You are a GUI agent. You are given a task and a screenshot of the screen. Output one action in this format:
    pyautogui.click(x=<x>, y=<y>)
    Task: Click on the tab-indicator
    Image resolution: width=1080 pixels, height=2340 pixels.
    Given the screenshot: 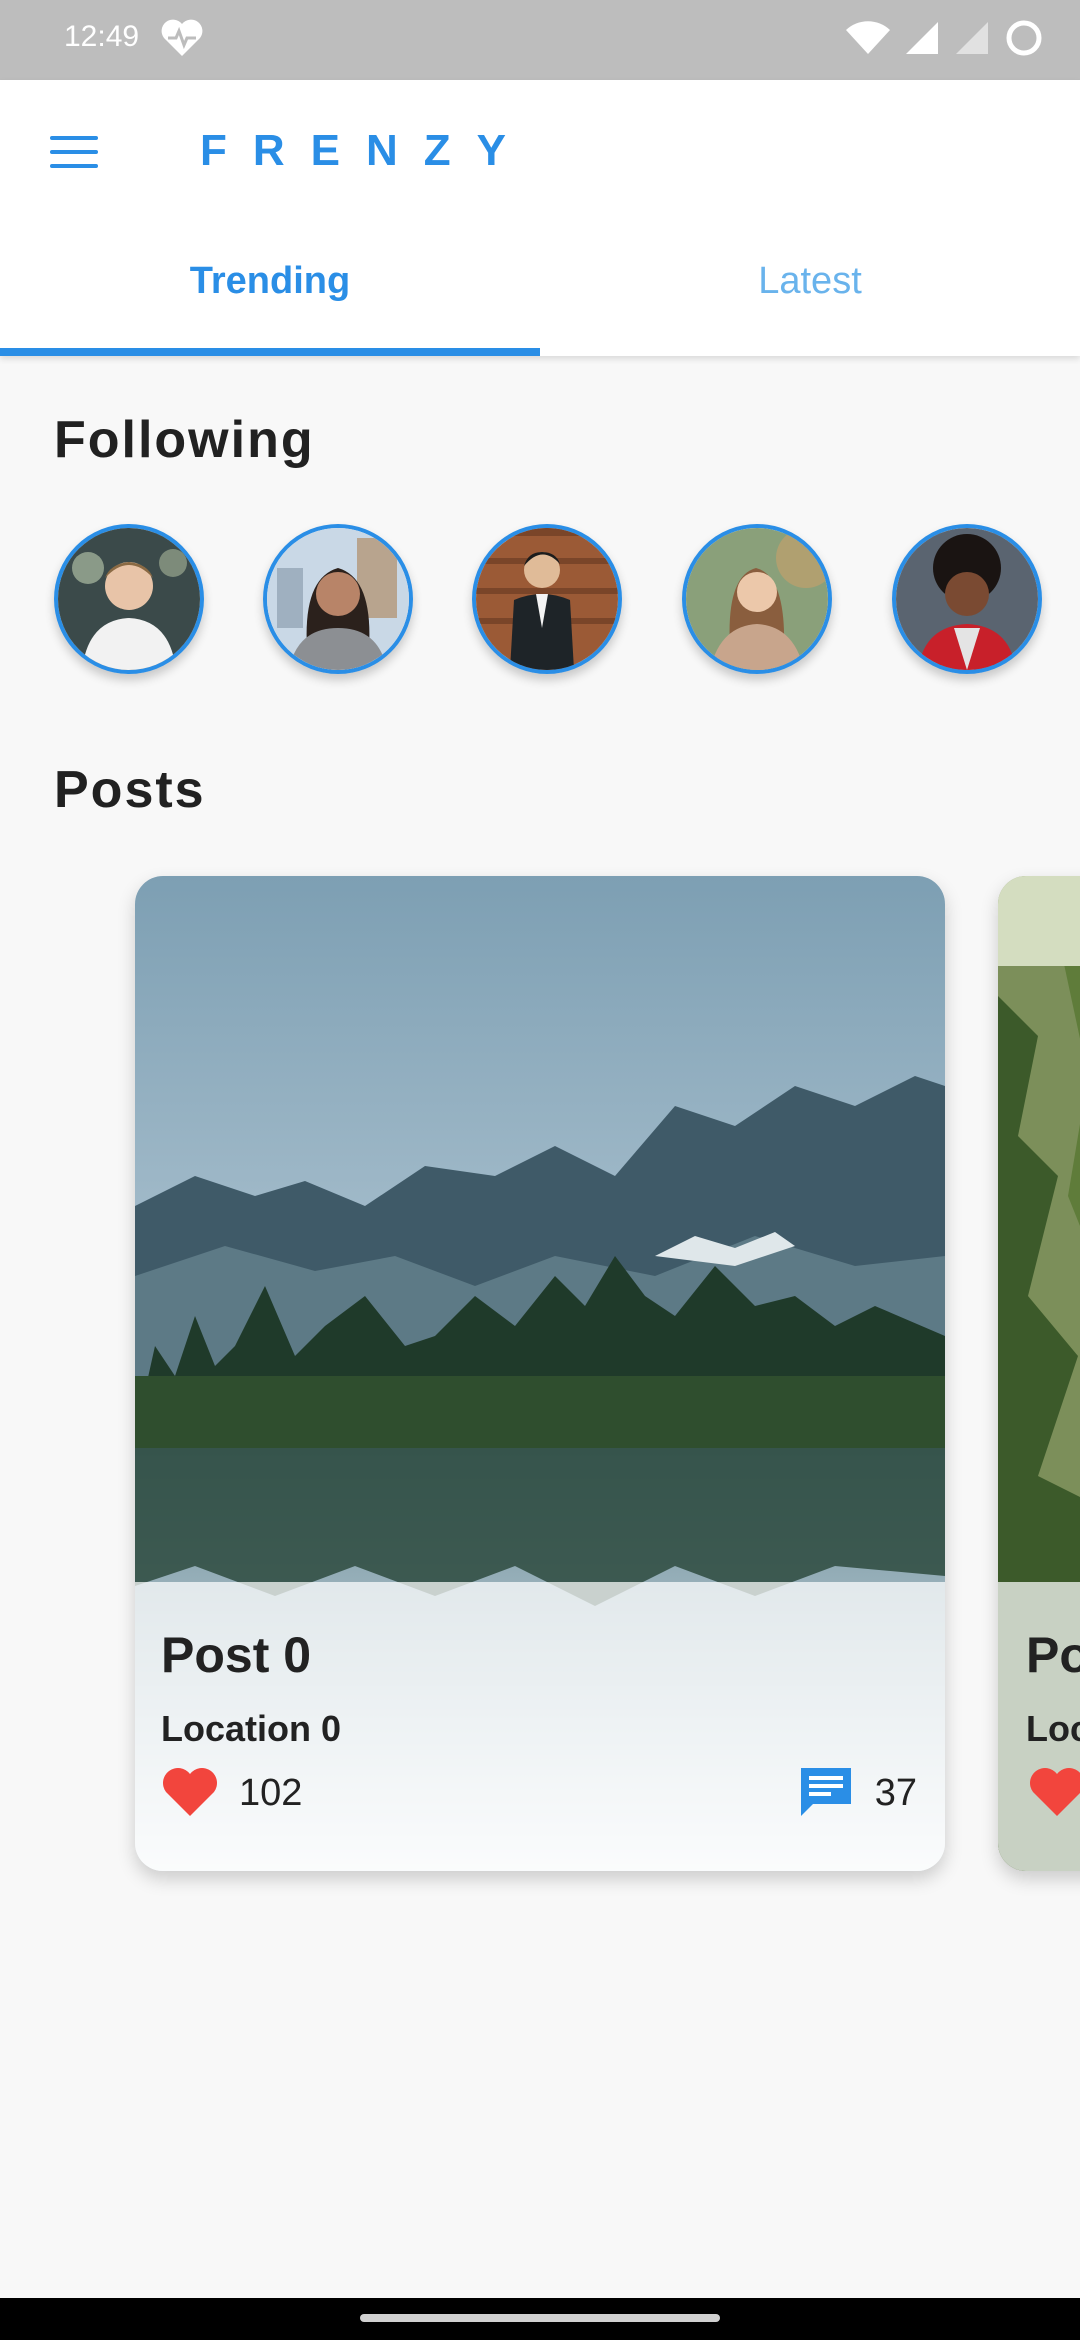 What is the action you would take?
    pyautogui.click(x=270, y=352)
    